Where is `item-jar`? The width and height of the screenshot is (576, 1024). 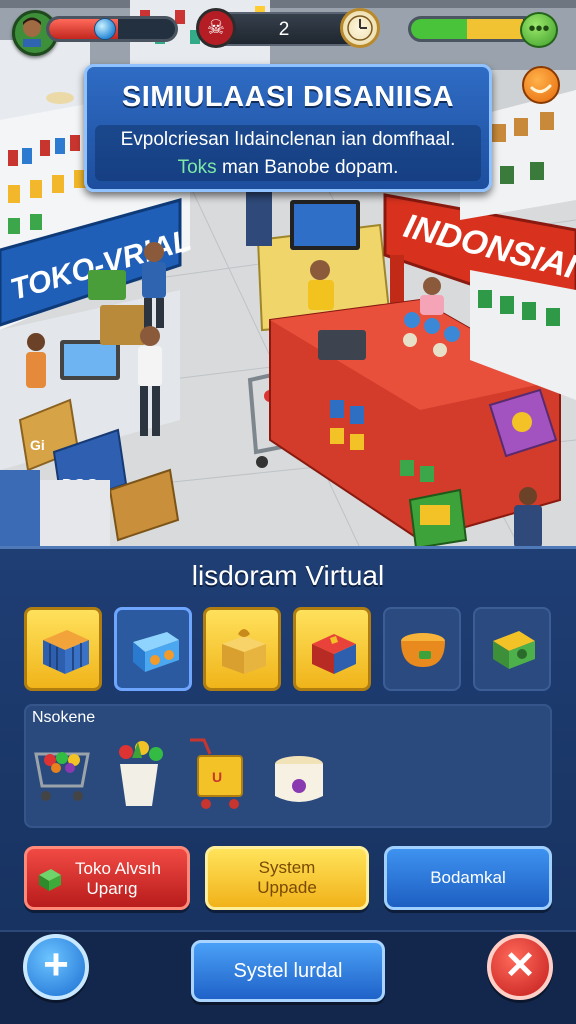 item-jar is located at coordinates (299, 776).